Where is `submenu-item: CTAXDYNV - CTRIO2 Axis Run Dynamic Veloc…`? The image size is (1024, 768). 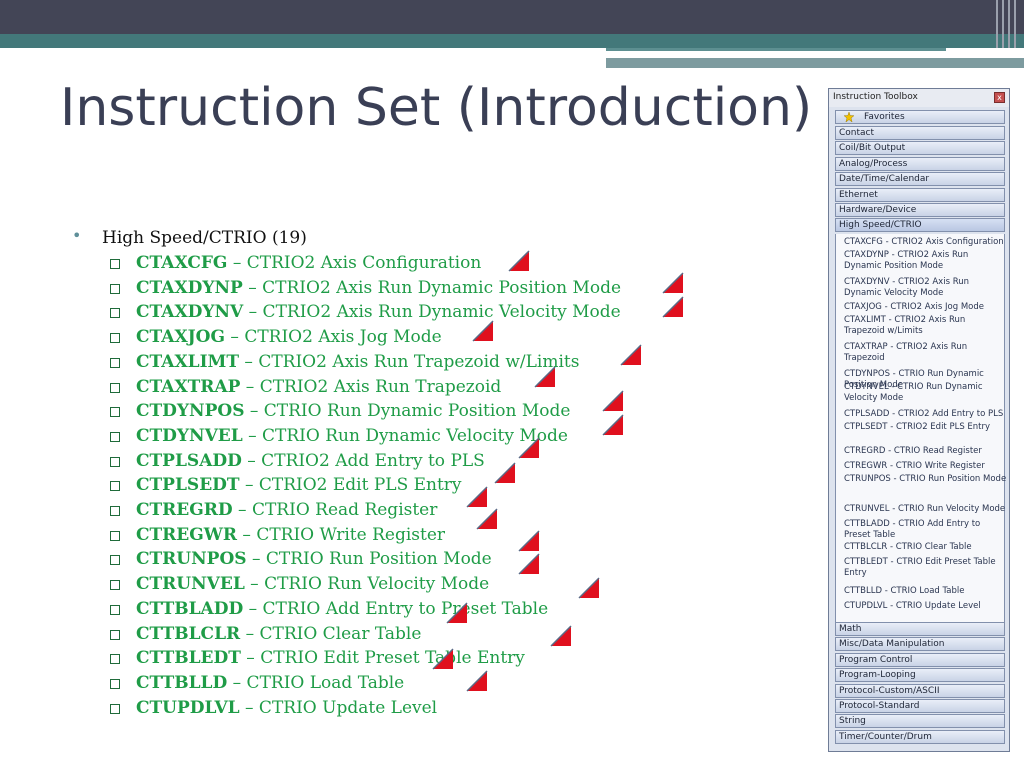 submenu-item: CTAXDYNV - CTRIO2 Axis Run Dynamic Veloc… is located at coordinates (926, 288).